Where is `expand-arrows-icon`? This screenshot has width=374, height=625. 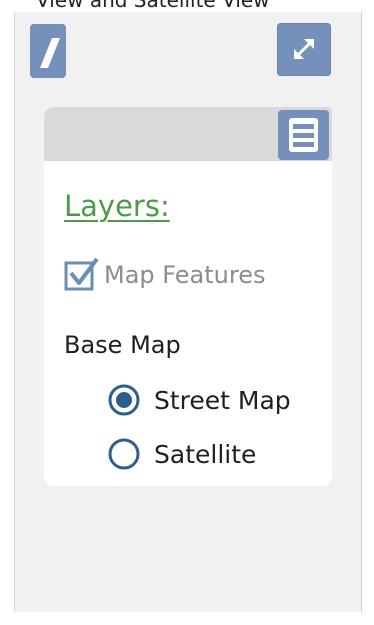 expand-arrows-icon is located at coordinates (304, 49).